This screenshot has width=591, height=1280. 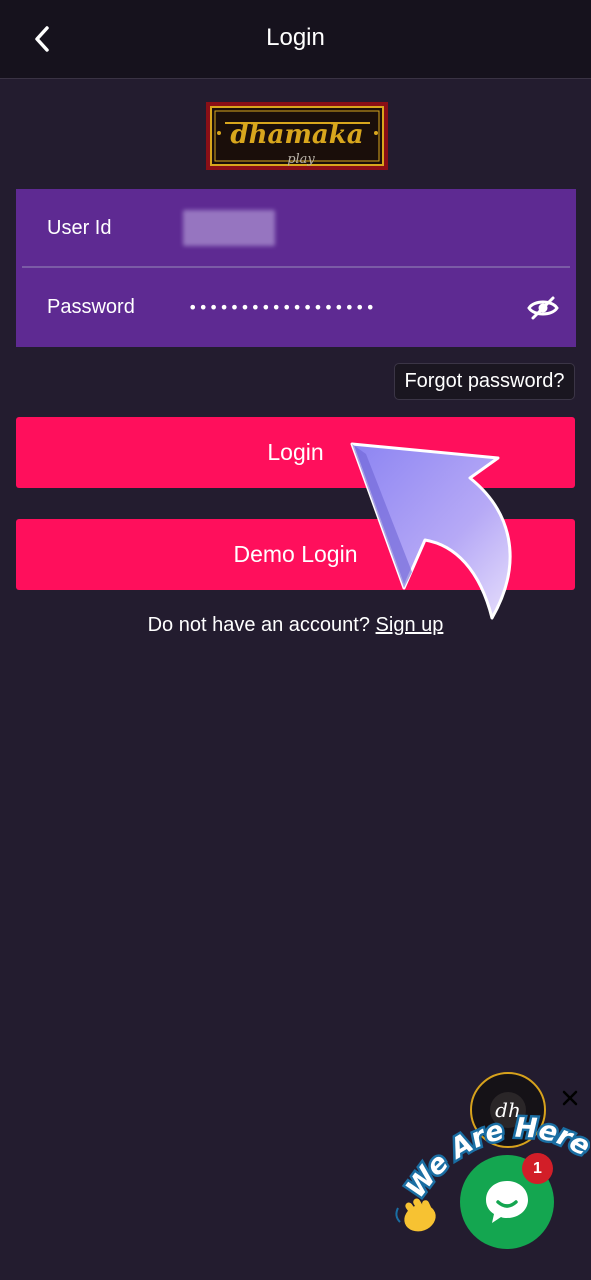 I want to click on password-label: Password, so click(x=91, y=307).